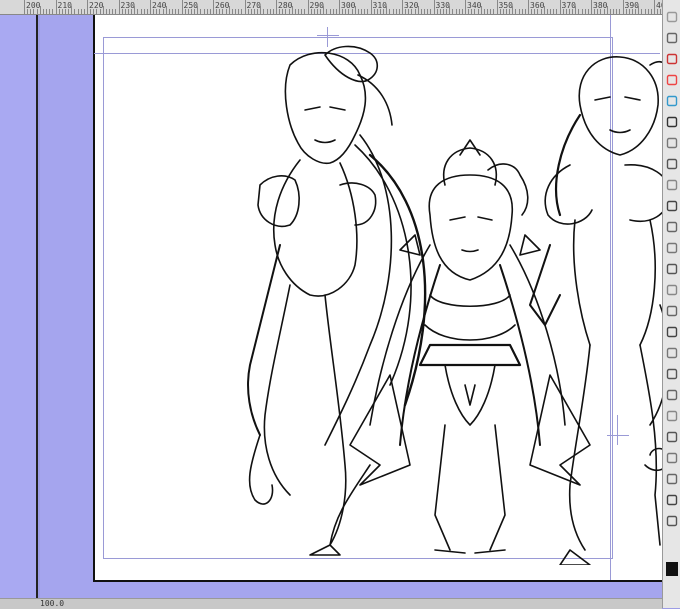  What do you see at coordinates (672, 15) in the screenshot?
I see `scroll-up-icon` at bounding box center [672, 15].